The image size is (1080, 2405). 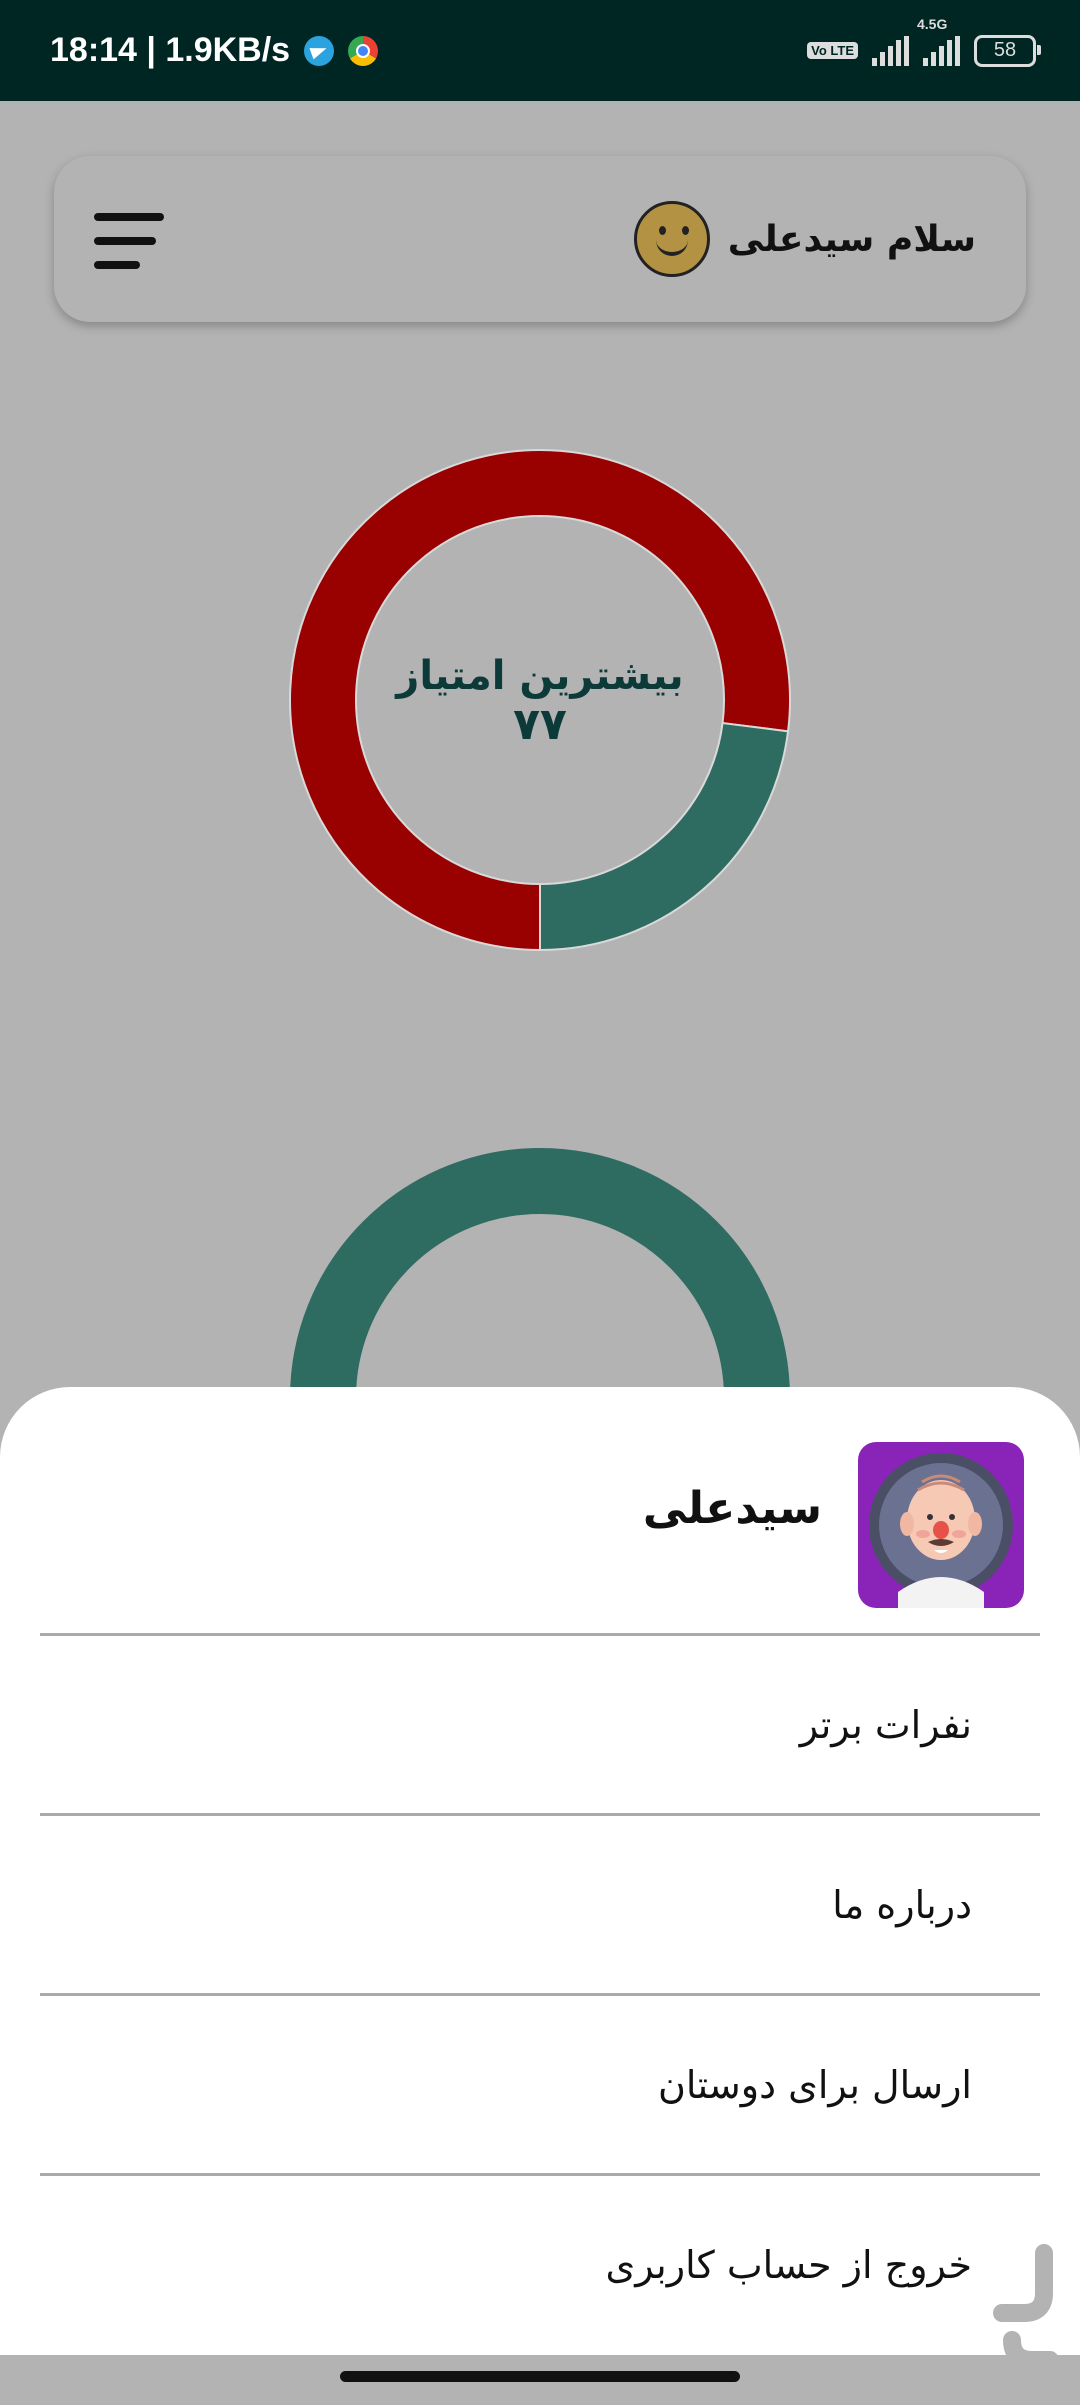 What do you see at coordinates (938, 41) in the screenshot?
I see `signal-4g-icon: 4.5G` at bounding box center [938, 41].